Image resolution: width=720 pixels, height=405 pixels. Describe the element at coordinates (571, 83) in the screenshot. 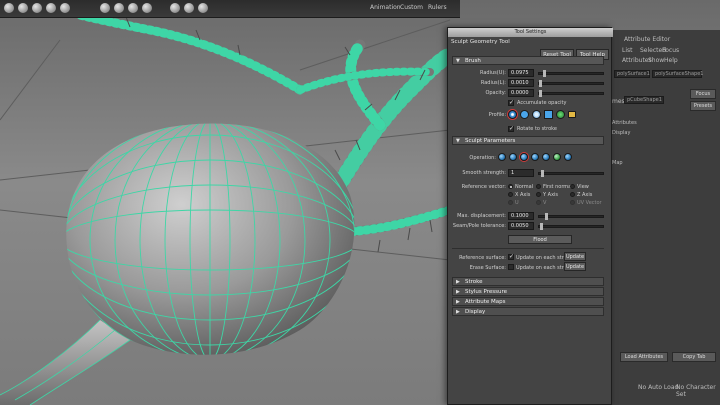

I see `radius-l-slider` at that location.